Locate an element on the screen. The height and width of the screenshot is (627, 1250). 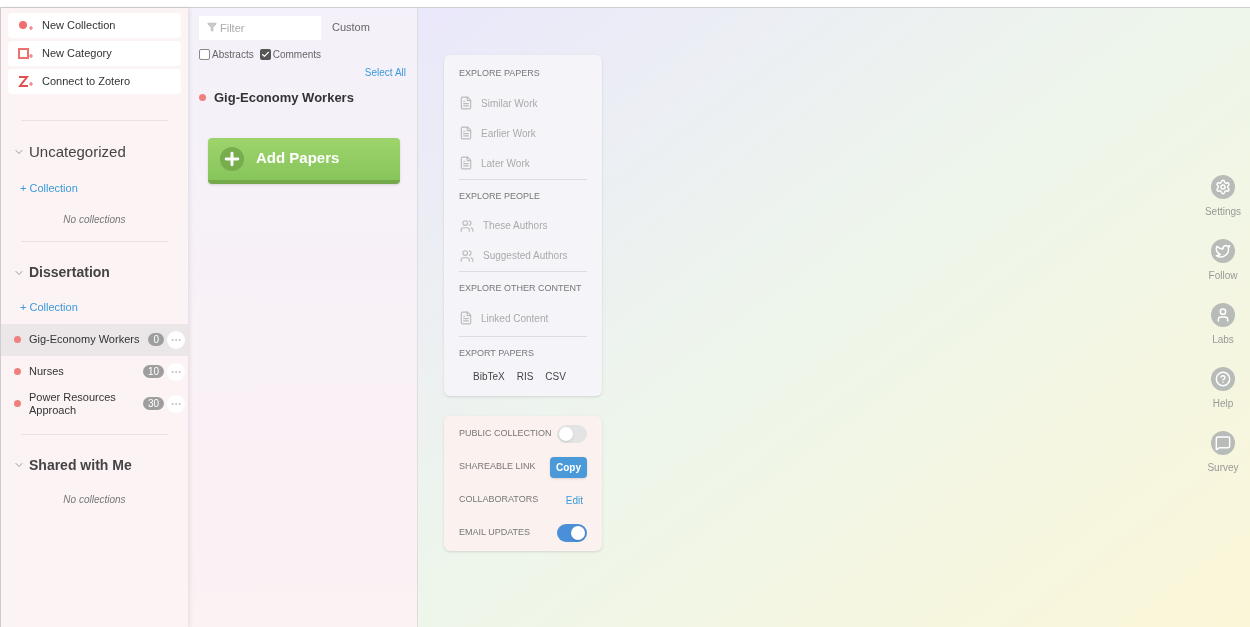
settings-icon is located at coordinates (1223, 187).